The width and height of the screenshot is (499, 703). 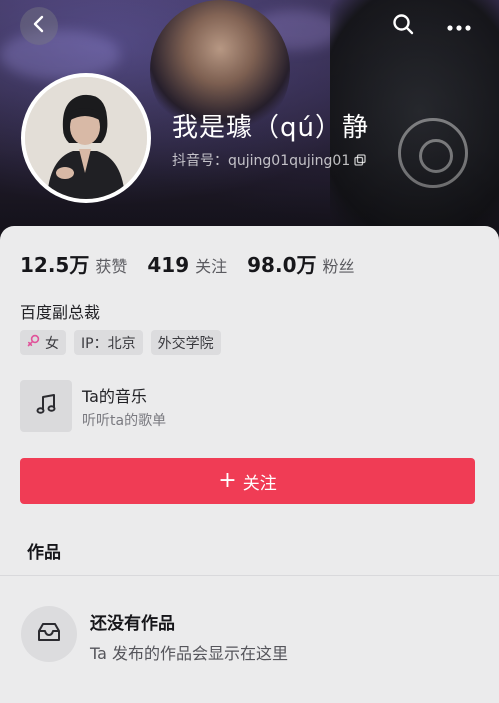 What do you see at coordinates (259, 483) in the screenshot?
I see `follow-label: 关注` at bounding box center [259, 483].